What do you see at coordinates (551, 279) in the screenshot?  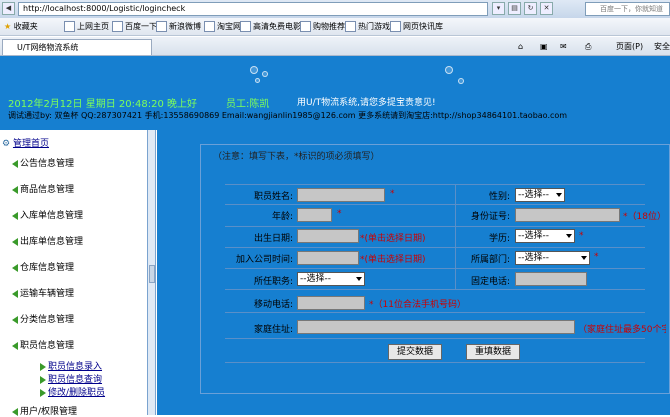 I see `phone-input` at bounding box center [551, 279].